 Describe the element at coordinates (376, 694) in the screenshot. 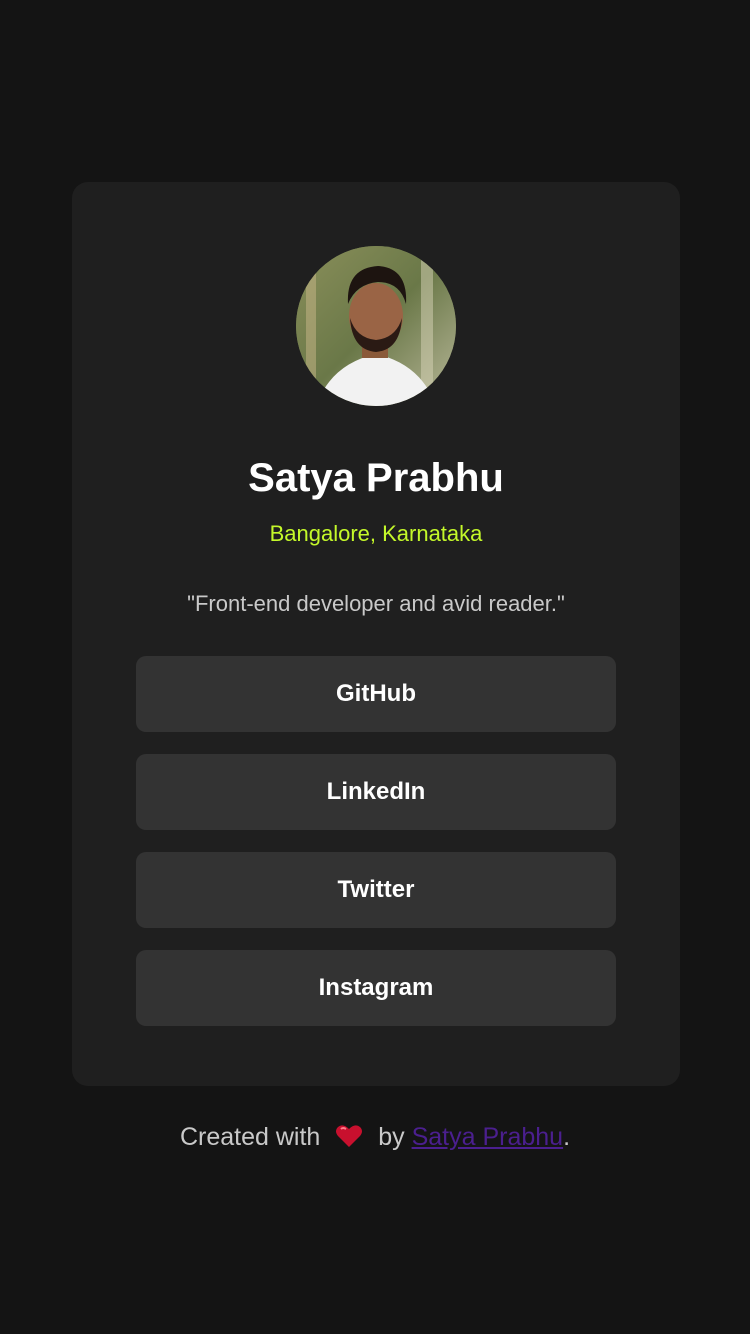

I see `github-button: GitHub` at that location.